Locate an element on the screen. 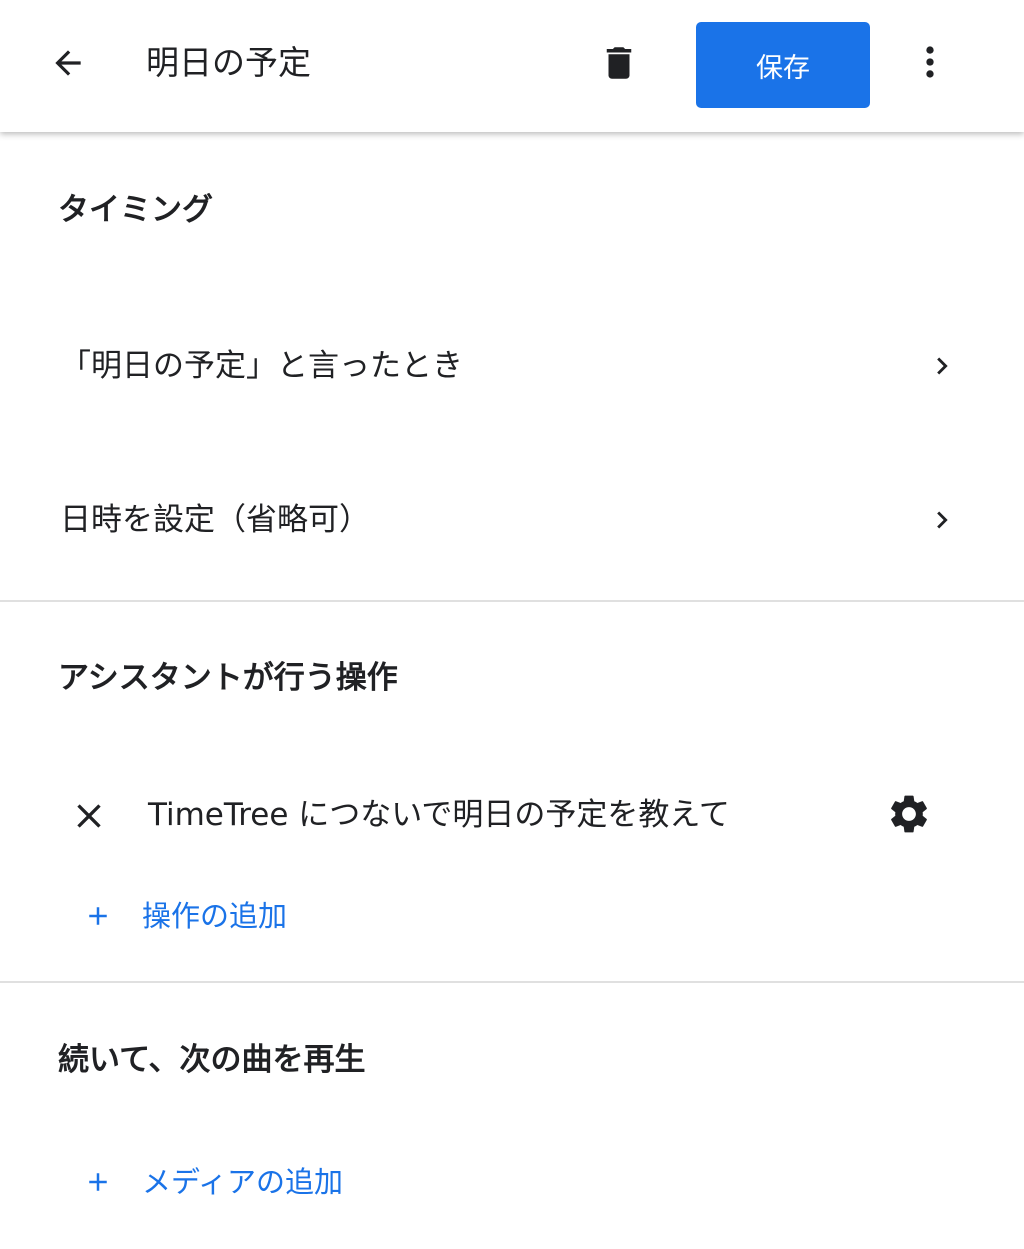  back-button is located at coordinates (68, 63).